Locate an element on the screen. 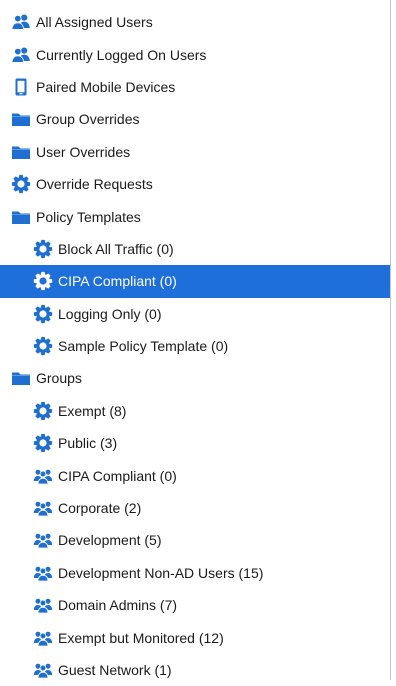 Image resolution: width=396 pixels, height=686 pixels. tree-item-label: Group Overrides is located at coordinates (88, 119).